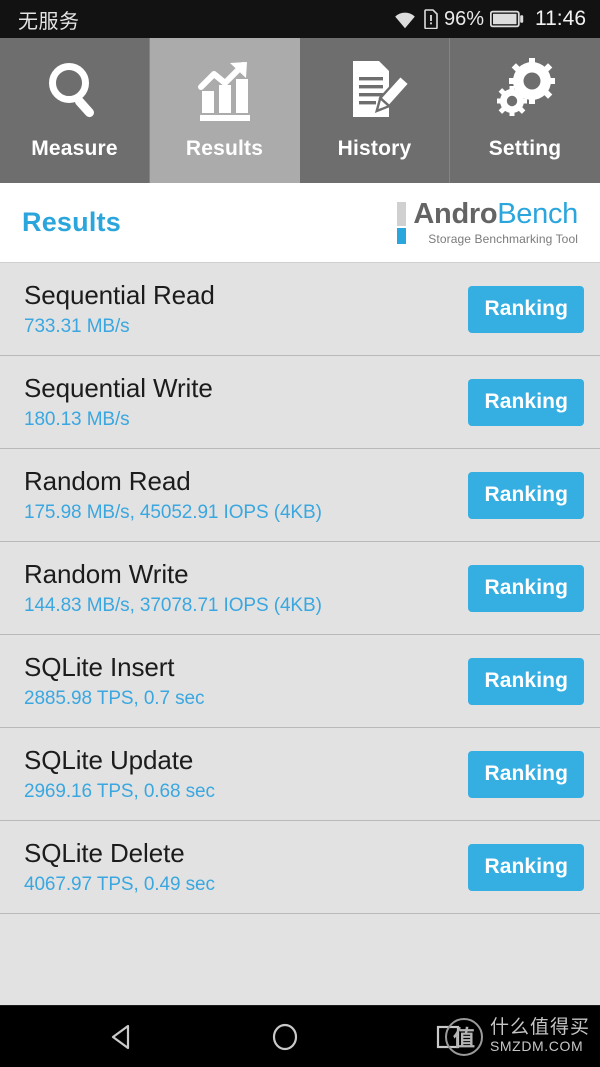 Image resolution: width=600 pixels, height=1067 pixels. What do you see at coordinates (463, 1036) in the screenshot?
I see `smzdm-logo-icon: 值` at bounding box center [463, 1036].